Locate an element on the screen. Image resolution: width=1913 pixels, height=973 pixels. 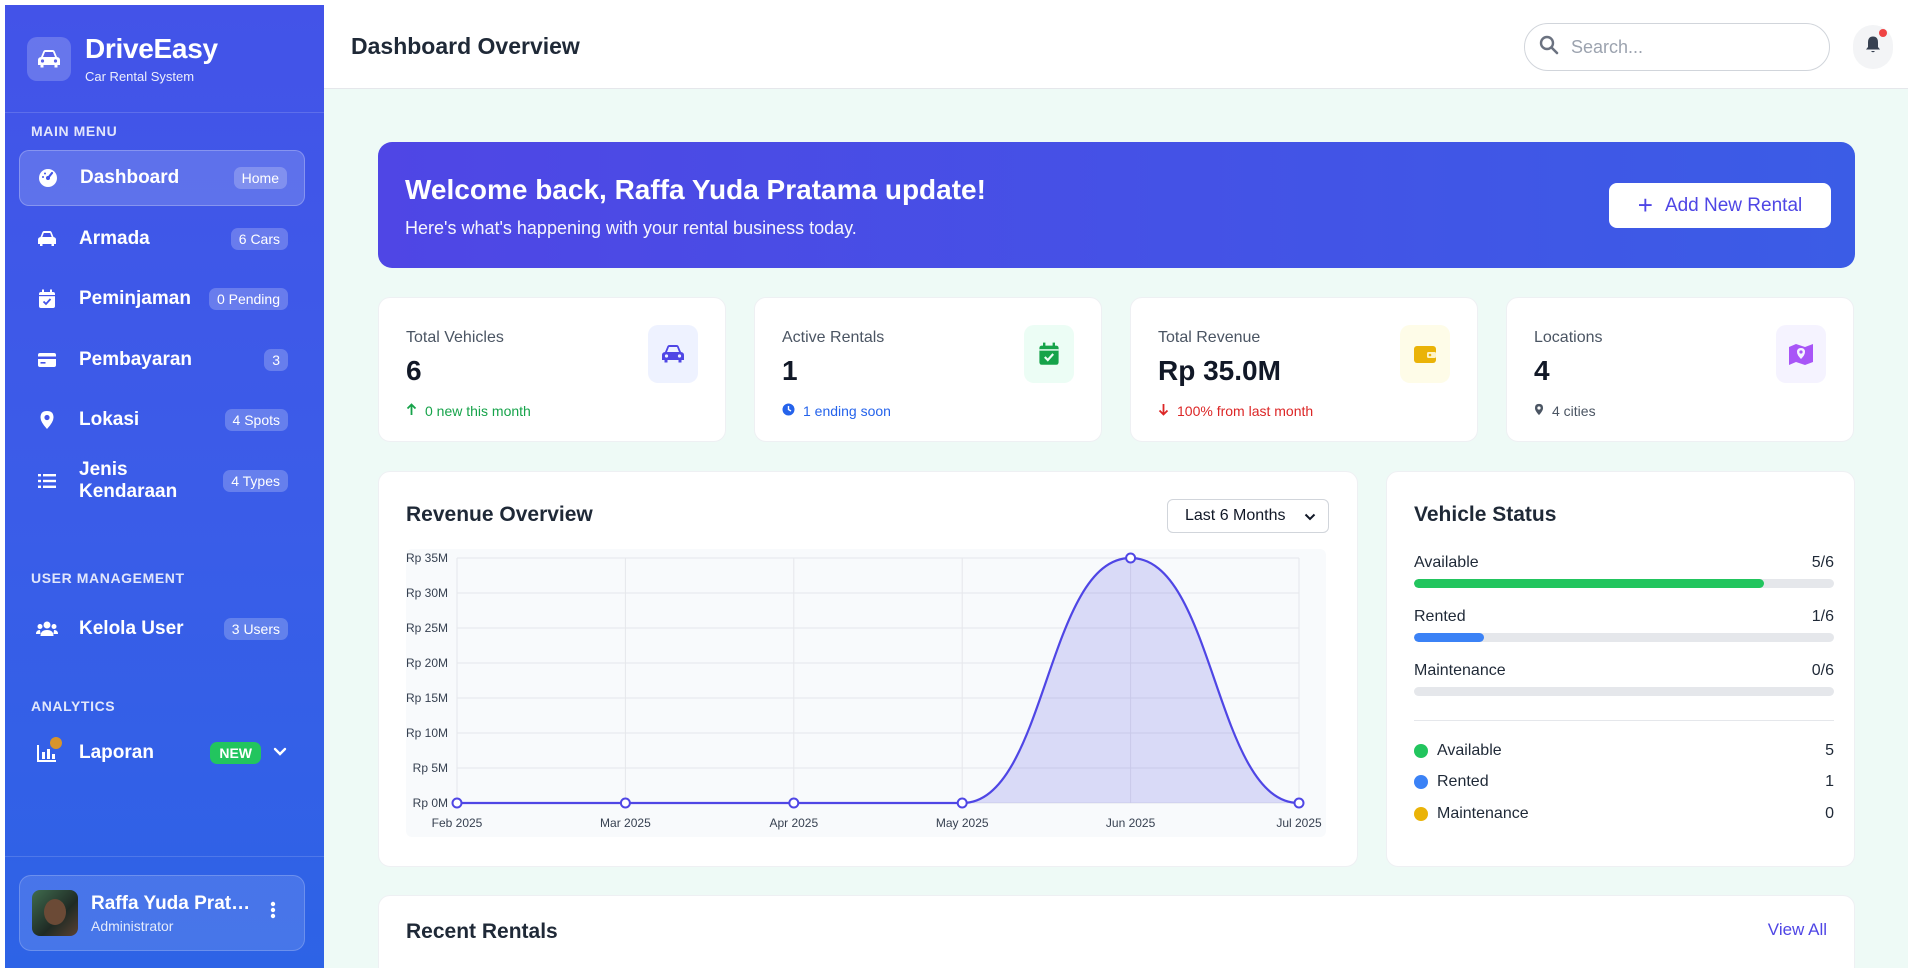
sidebar-item-peminjaman: Peminjaman 0 Pending is located at coordinates (162, 299).